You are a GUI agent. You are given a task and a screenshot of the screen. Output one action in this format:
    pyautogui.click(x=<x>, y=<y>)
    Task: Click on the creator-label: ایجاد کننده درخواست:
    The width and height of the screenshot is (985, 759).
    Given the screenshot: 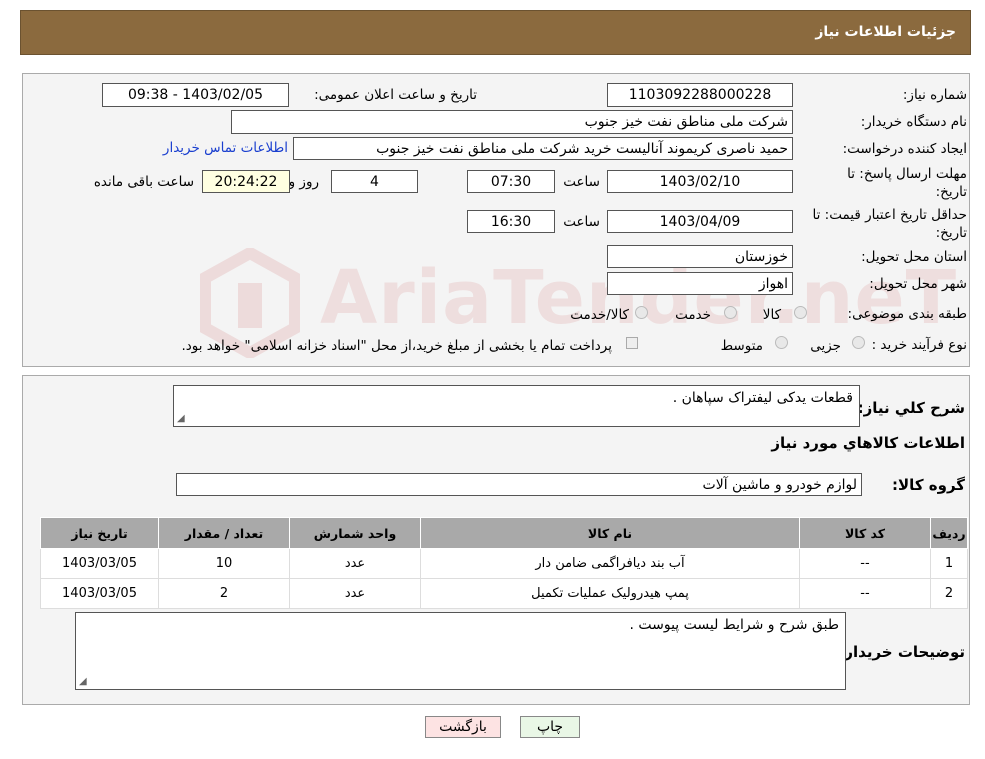 What is the action you would take?
    pyautogui.click(x=904, y=149)
    